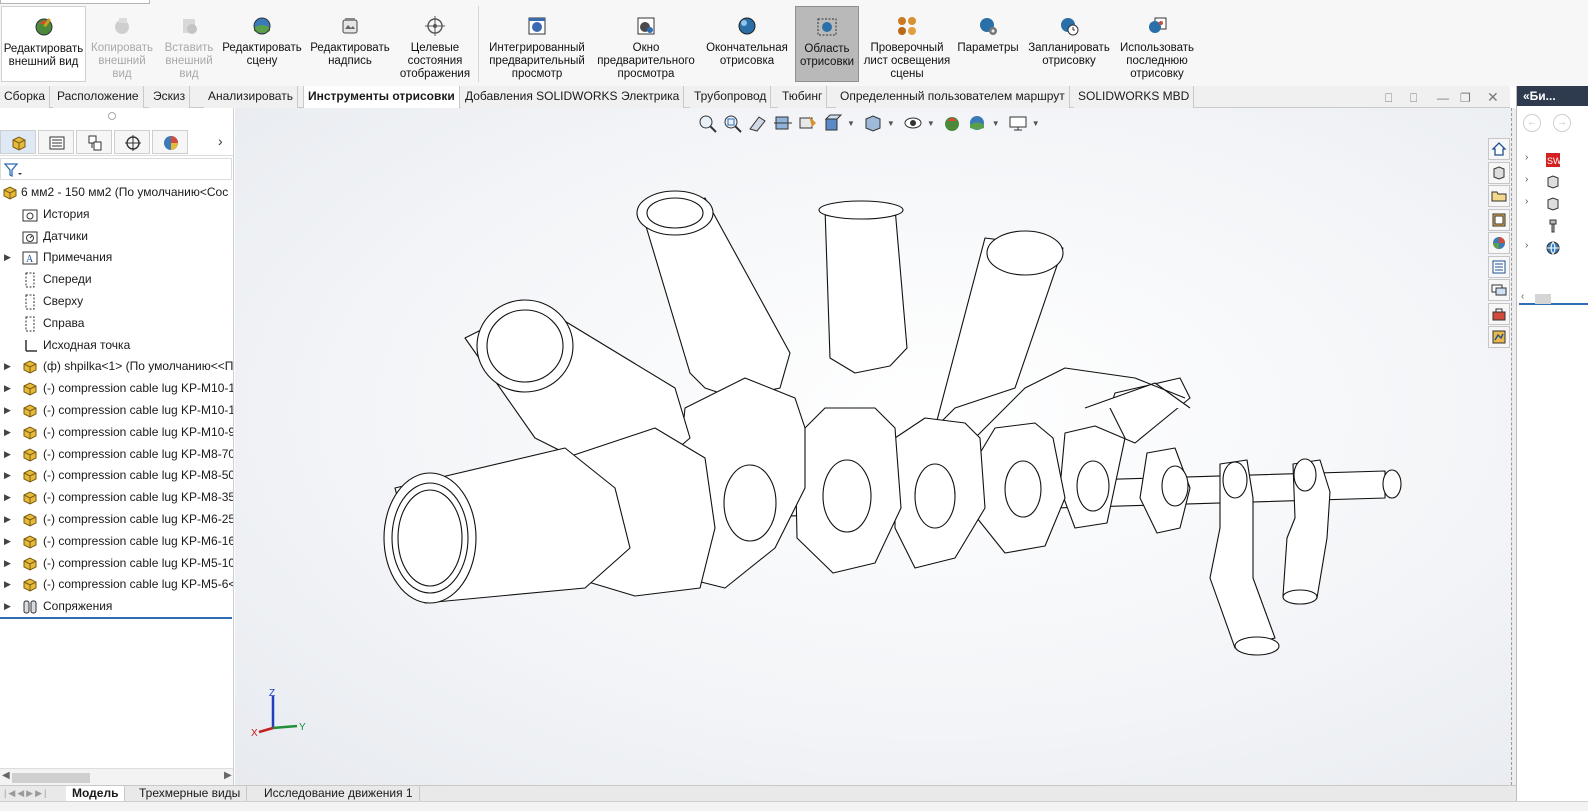 The width and height of the screenshot is (1588, 811). What do you see at coordinates (953, 97) in the screenshot?
I see `tab-user-routing: Определенный пользователем маршрут` at bounding box center [953, 97].